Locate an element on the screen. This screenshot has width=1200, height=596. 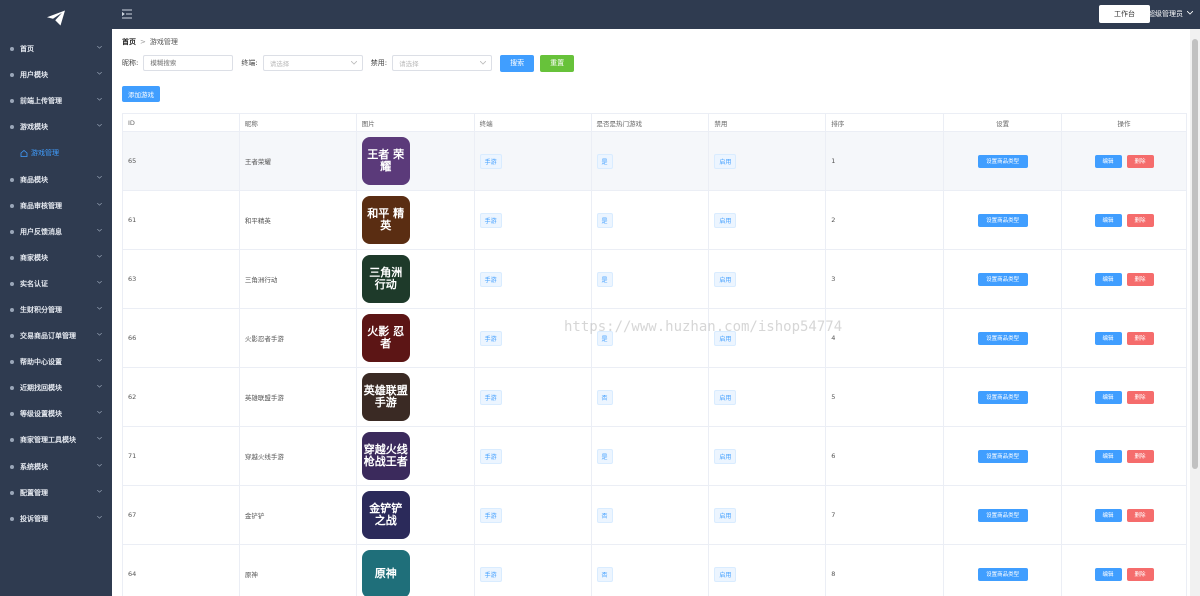
game-thumbnail: 火影 忍者 is located at coordinates (385, 338).